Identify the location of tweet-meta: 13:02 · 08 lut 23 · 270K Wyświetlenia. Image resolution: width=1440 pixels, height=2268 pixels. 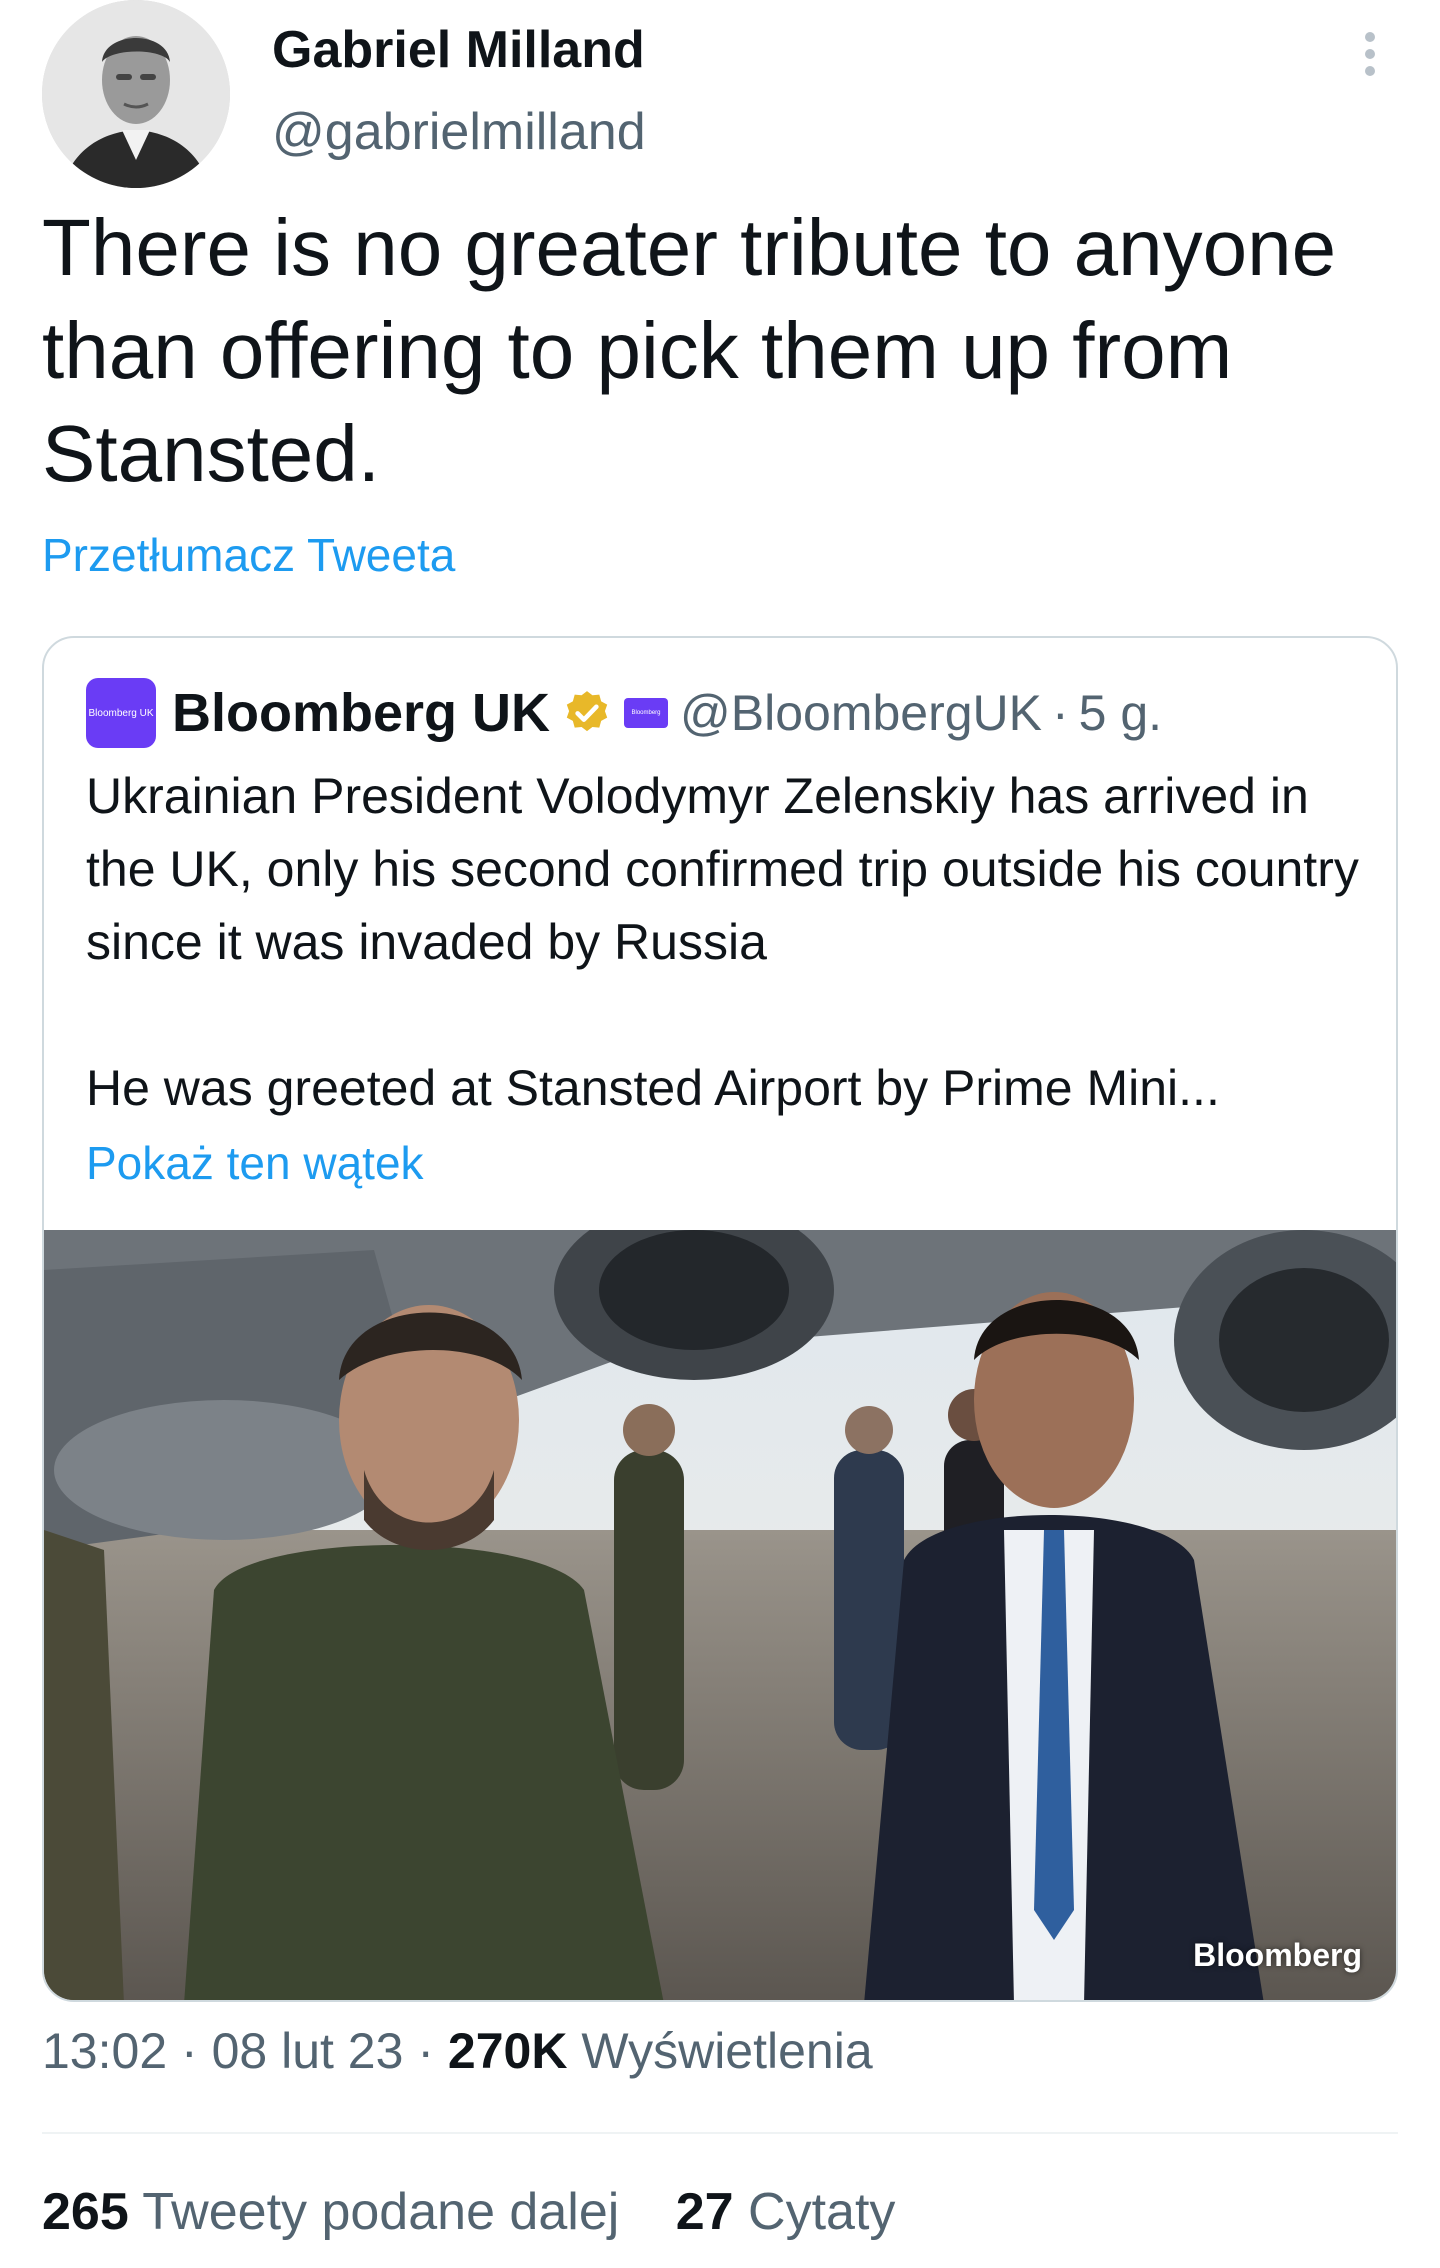
(457, 2051).